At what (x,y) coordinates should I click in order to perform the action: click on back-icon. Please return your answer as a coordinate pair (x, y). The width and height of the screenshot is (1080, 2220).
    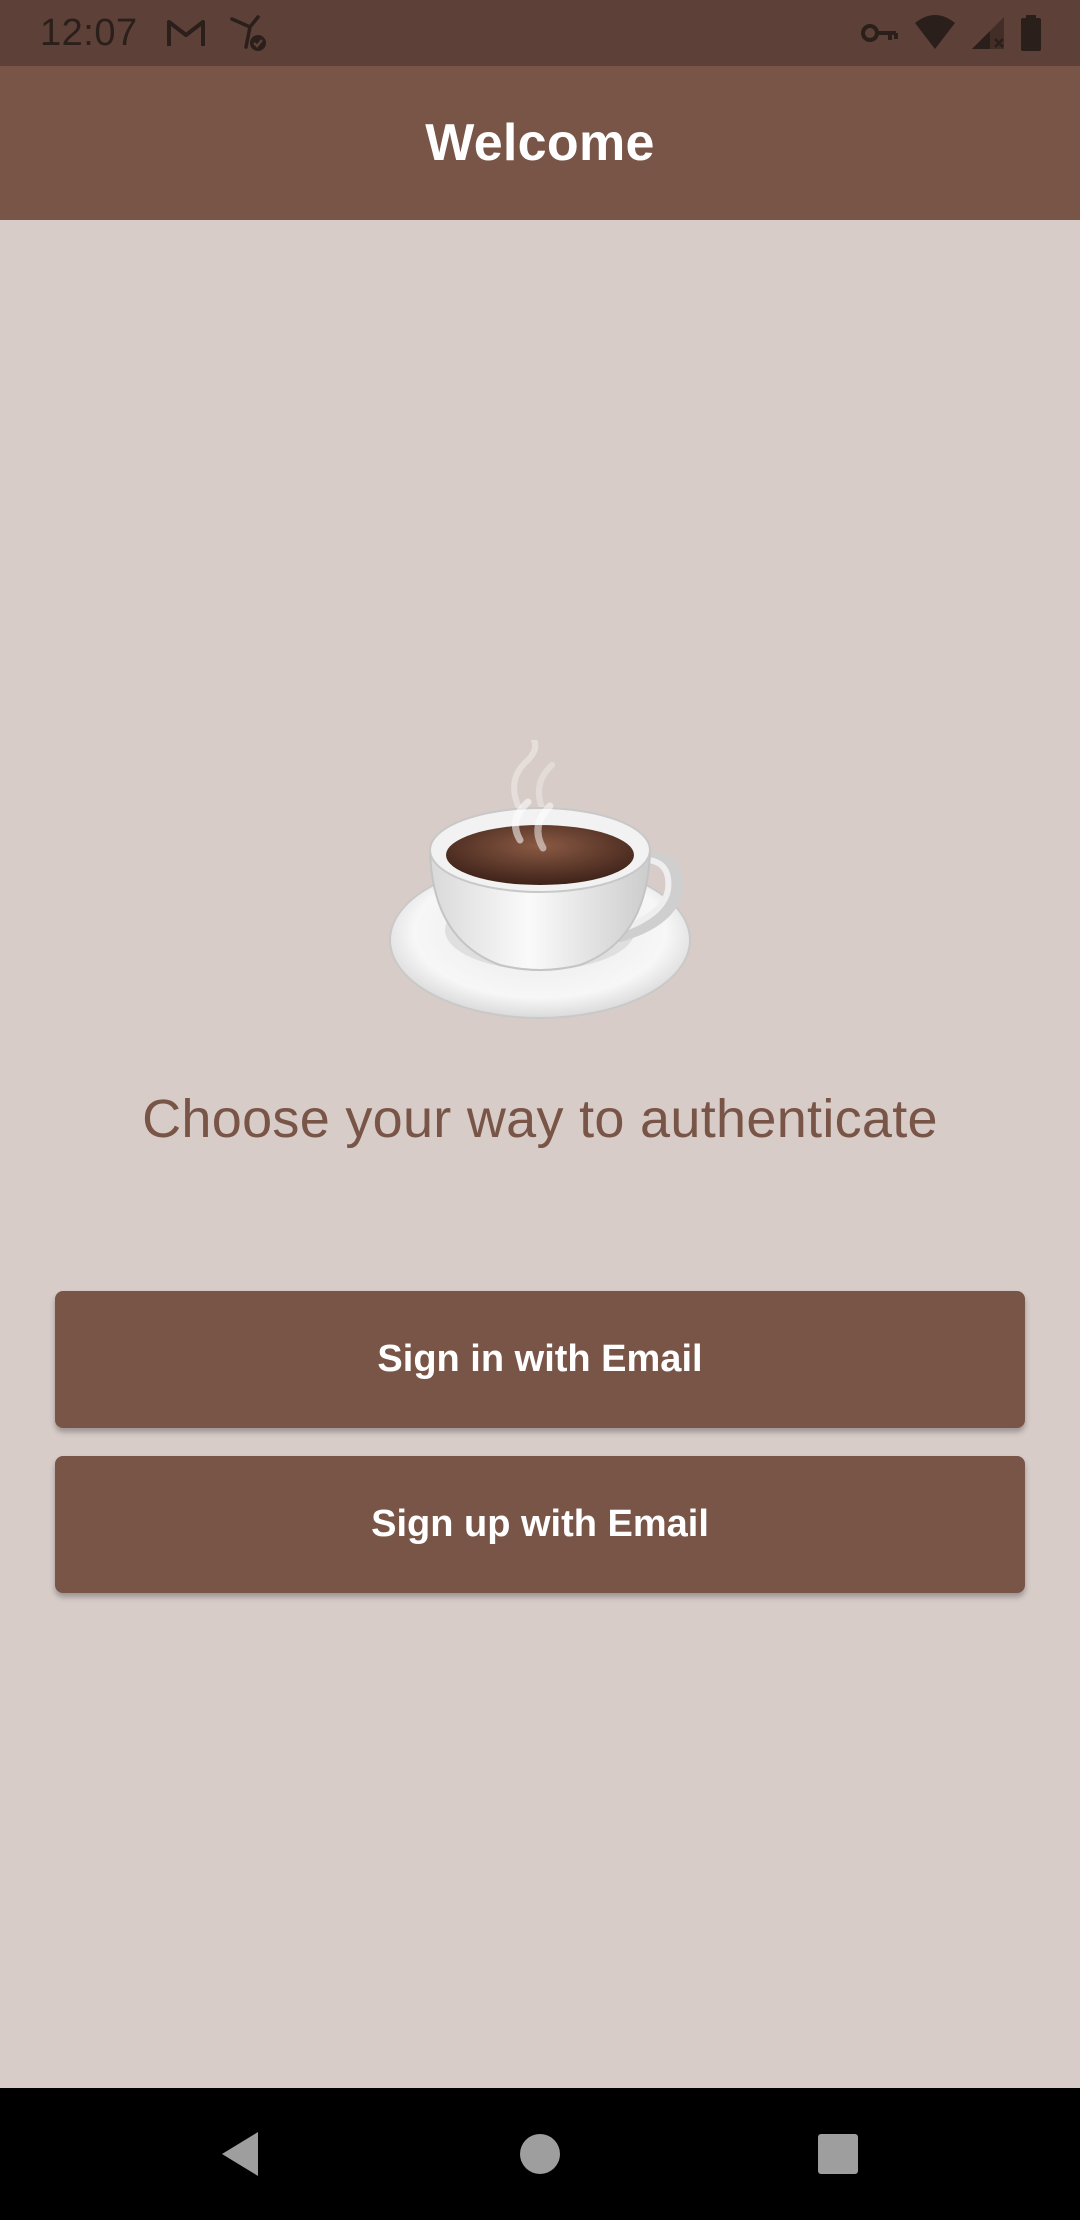
    Looking at the image, I should click on (240, 2154).